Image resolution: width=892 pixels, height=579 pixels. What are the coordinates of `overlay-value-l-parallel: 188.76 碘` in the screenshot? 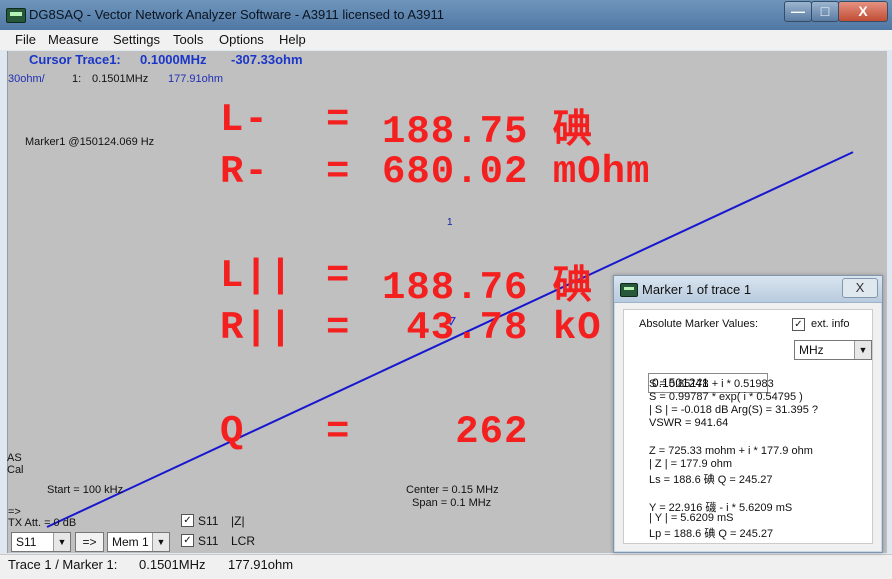 It's located at (487, 288).